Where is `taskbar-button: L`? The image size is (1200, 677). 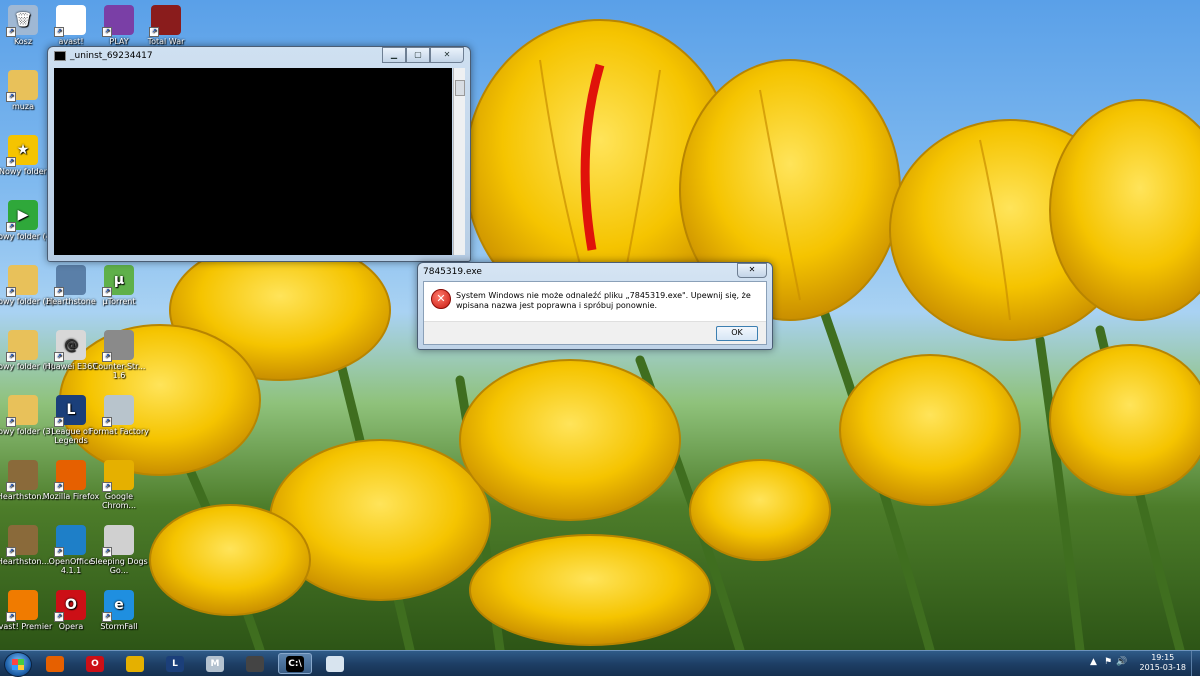
taskbar-button: L is located at coordinates (175, 663).